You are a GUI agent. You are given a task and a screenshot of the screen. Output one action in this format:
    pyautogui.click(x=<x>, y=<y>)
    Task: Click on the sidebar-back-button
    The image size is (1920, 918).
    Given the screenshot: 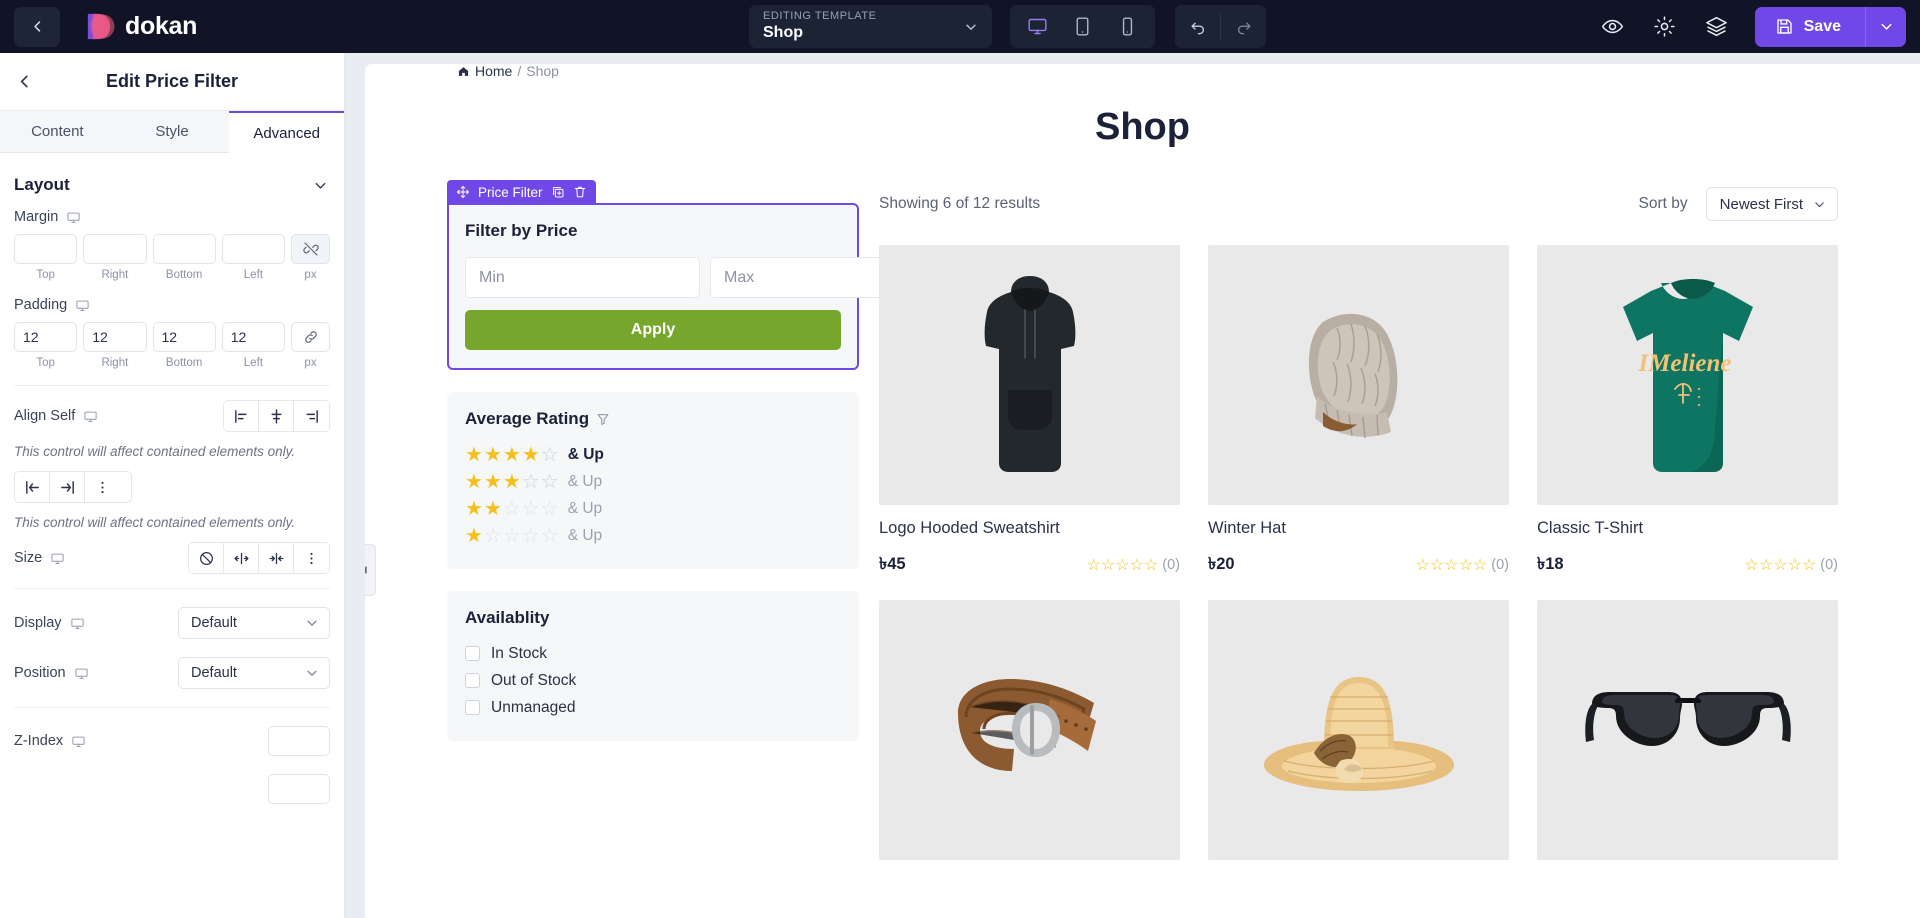 What is the action you would take?
    pyautogui.click(x=24, y=82)
    